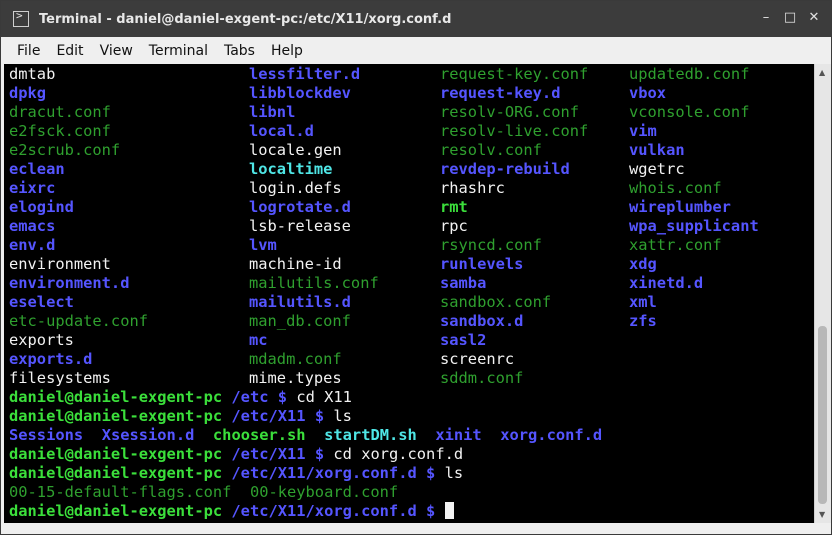 Image resolution: width=832 pixels, height=535 pixels. Describe the element at coordinates (472, 188) in the screenshot. I see `ls-entry: rhashrc` at that location.